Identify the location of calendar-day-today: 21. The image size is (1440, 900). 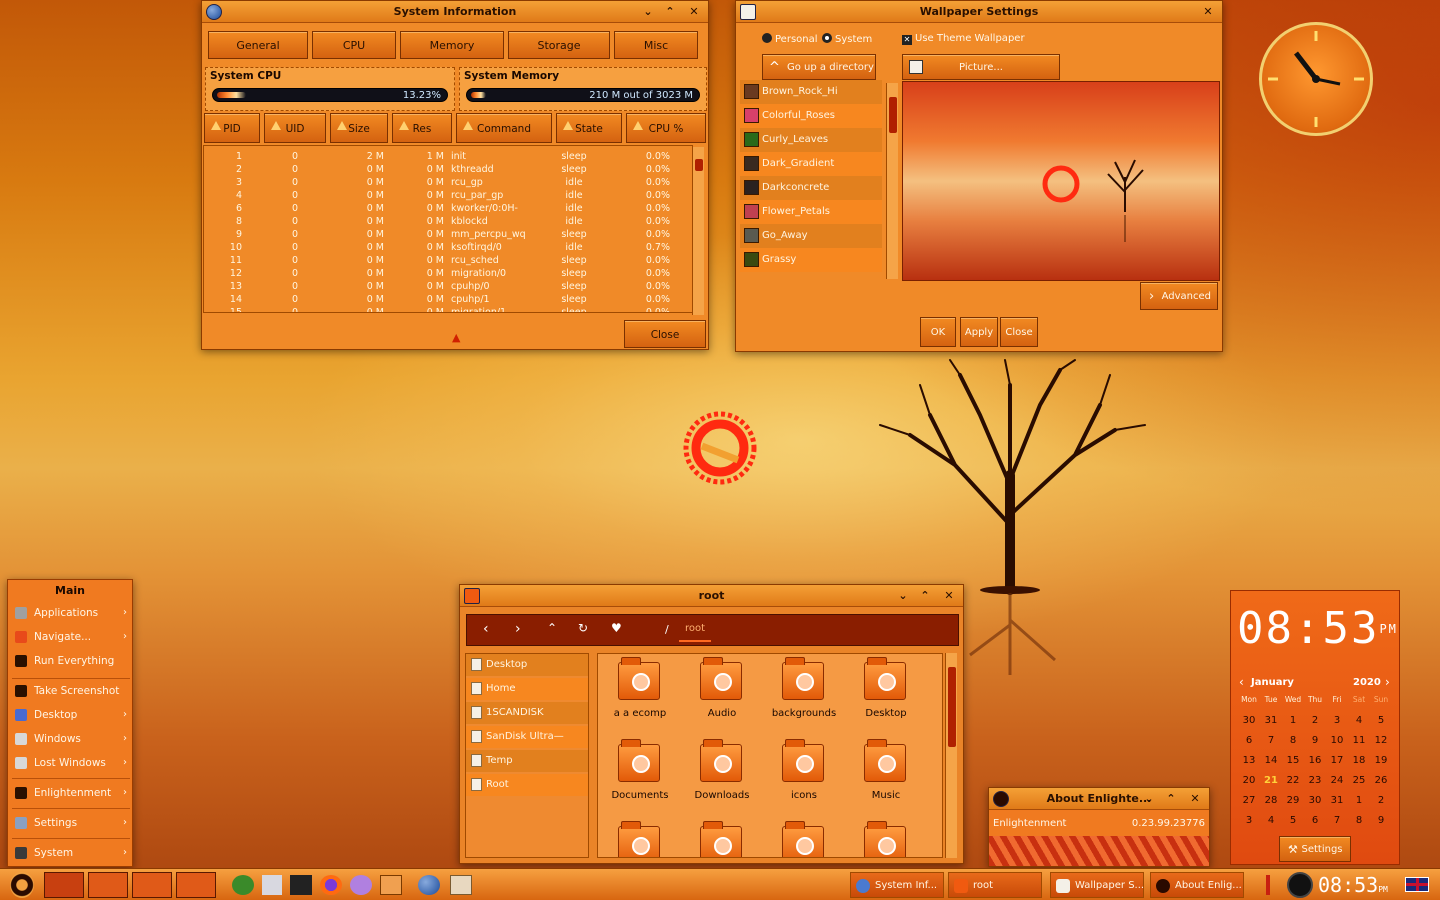
(1271, 780).